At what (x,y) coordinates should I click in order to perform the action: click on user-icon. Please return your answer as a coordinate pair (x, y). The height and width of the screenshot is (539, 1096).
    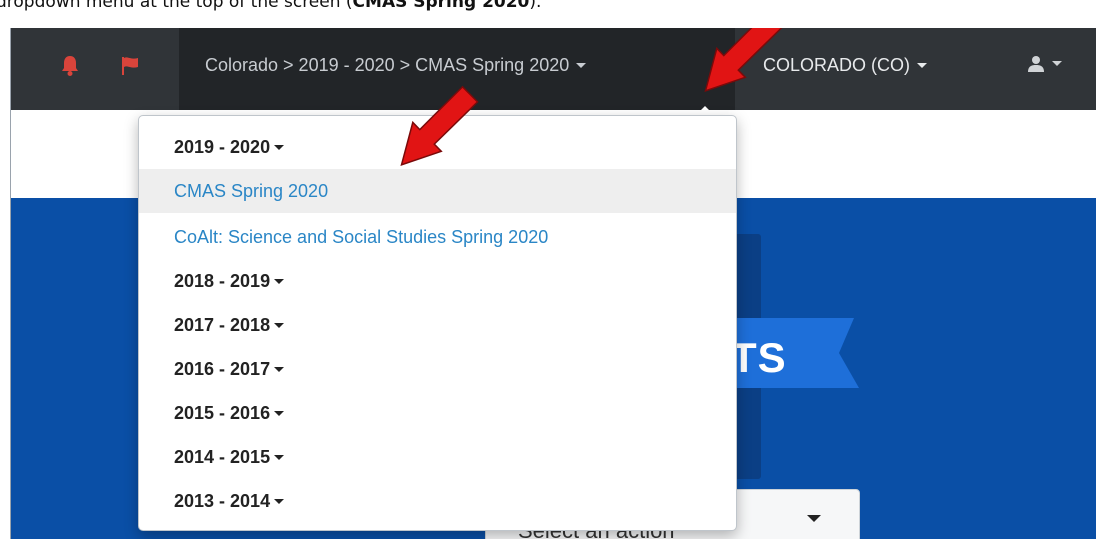
    Looking at the image, I should click on (1036, 64).